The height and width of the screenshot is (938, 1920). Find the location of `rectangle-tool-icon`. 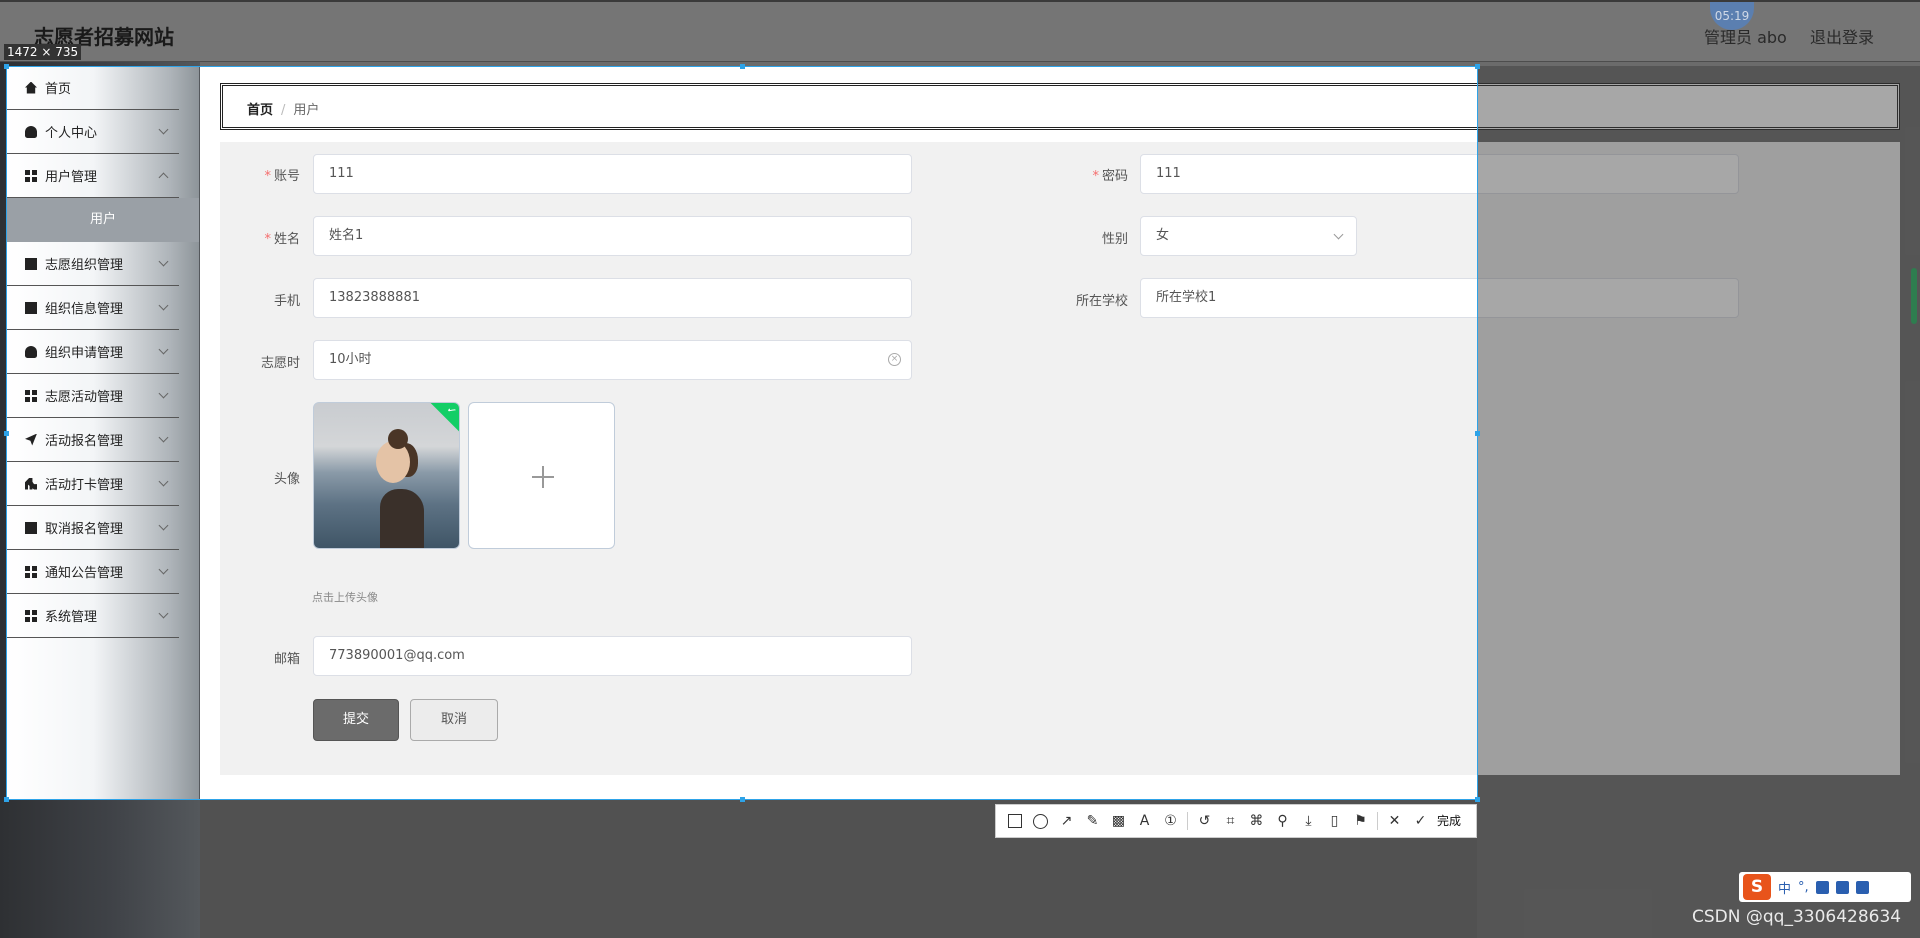

rectangle-tool-icon is located at coordinates (1015, 821).